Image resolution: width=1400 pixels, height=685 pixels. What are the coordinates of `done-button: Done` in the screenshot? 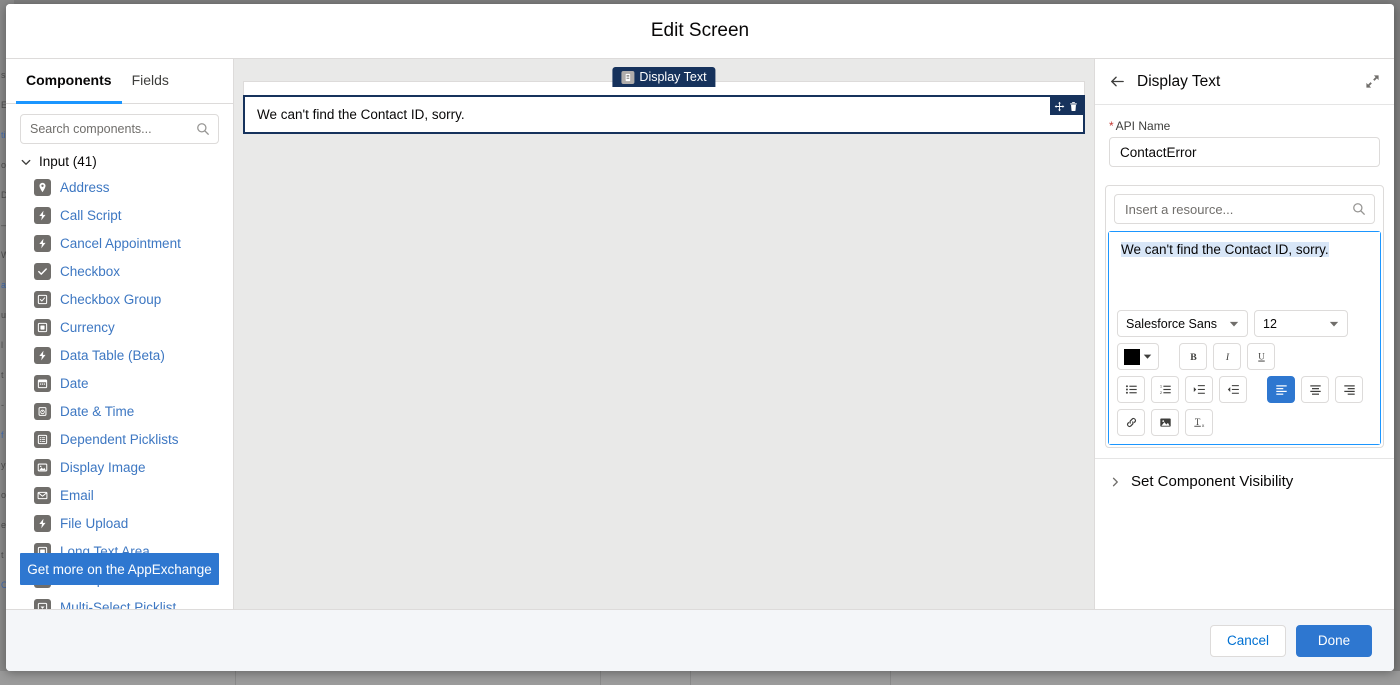 It's located at (1334, 640).